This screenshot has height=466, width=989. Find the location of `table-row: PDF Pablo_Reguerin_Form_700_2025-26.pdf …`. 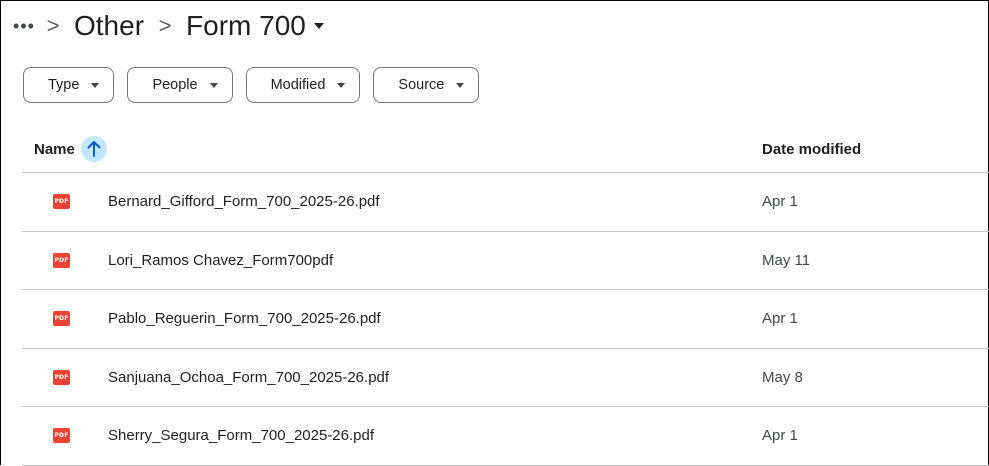

table-row: PDF Pablo_Reguerin_Form_700_2025-26.pdf … is located at coordinates (505, 319).